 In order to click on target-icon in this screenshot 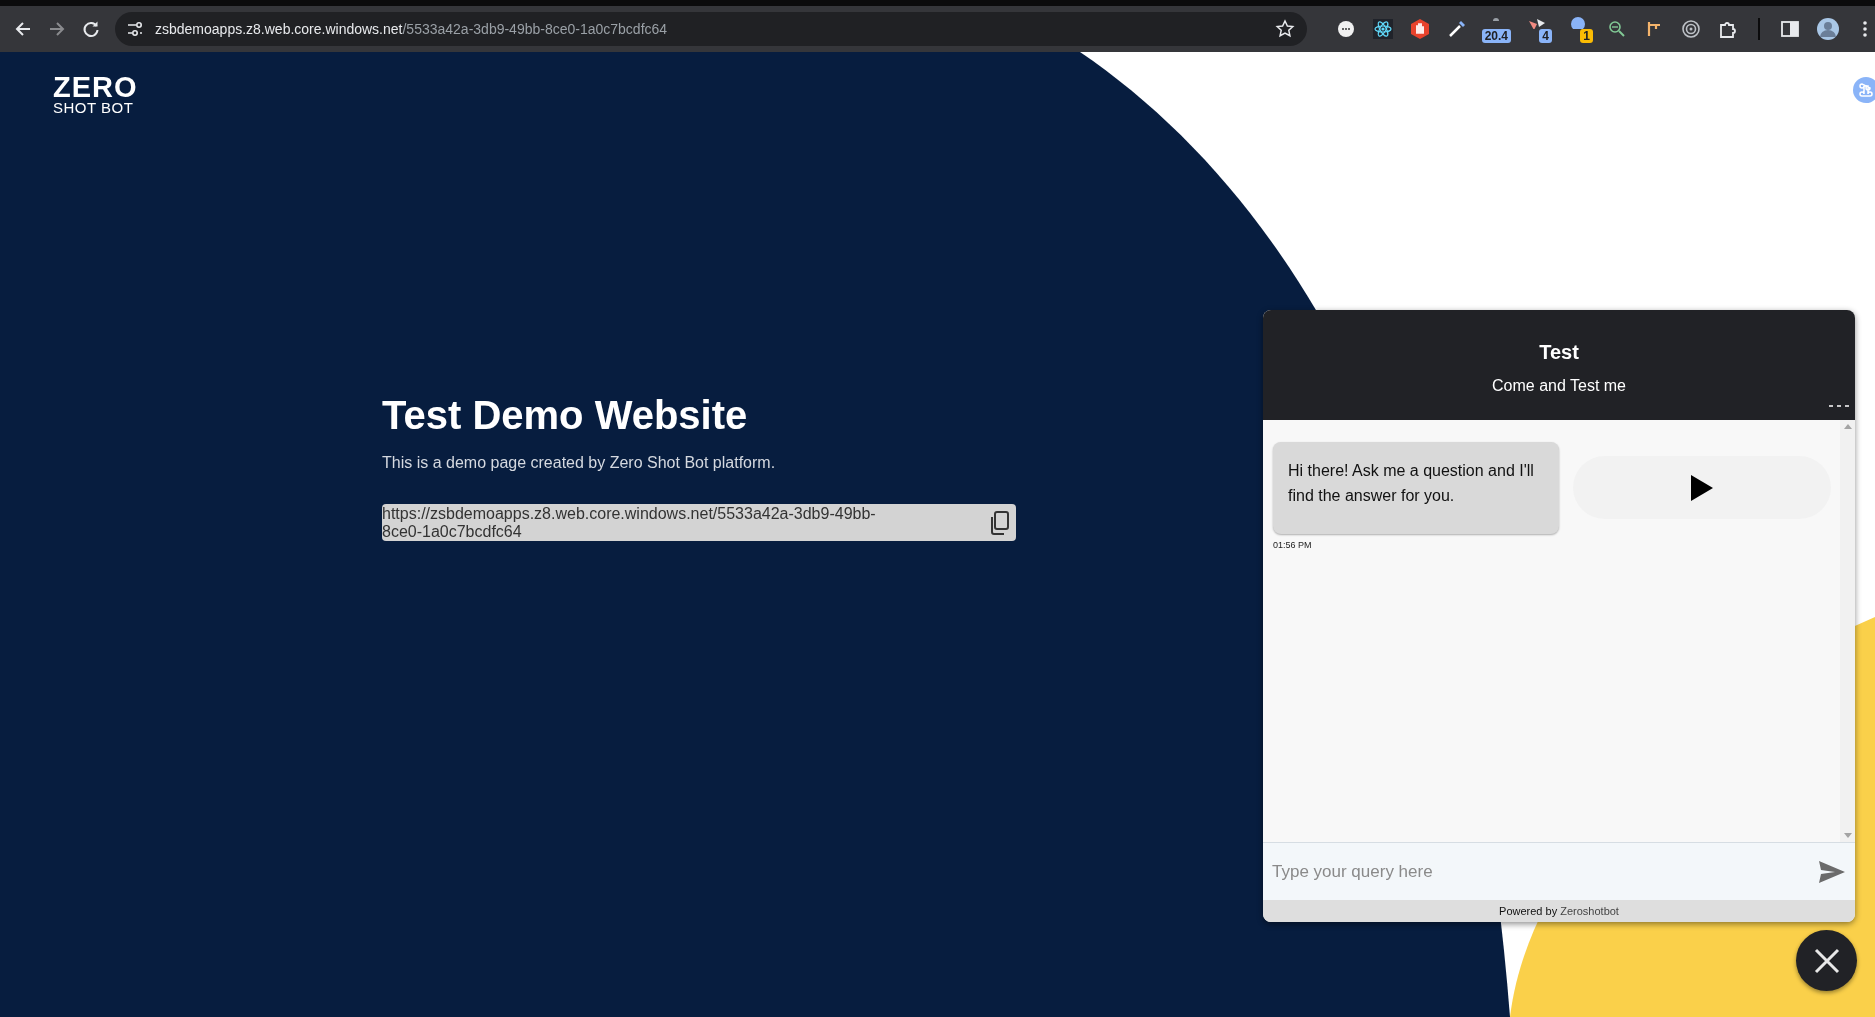, I will do `click(1691, 29)`.